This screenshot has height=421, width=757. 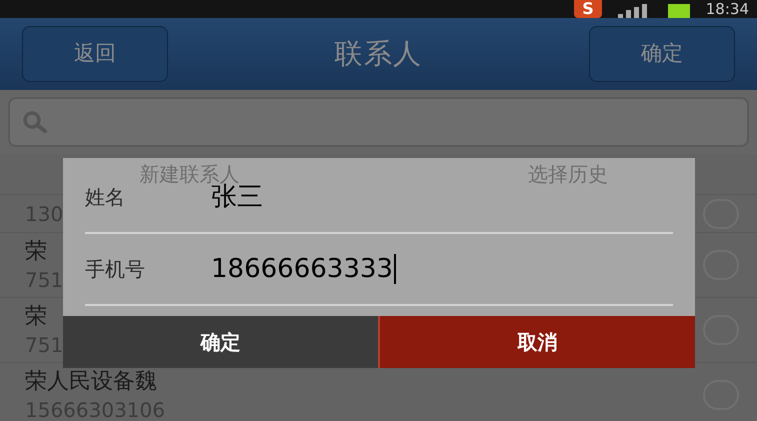 What do you see at coordinates (679, 11) in the screenshot?
I see `battery-icon` at bounding box center [679, 11].